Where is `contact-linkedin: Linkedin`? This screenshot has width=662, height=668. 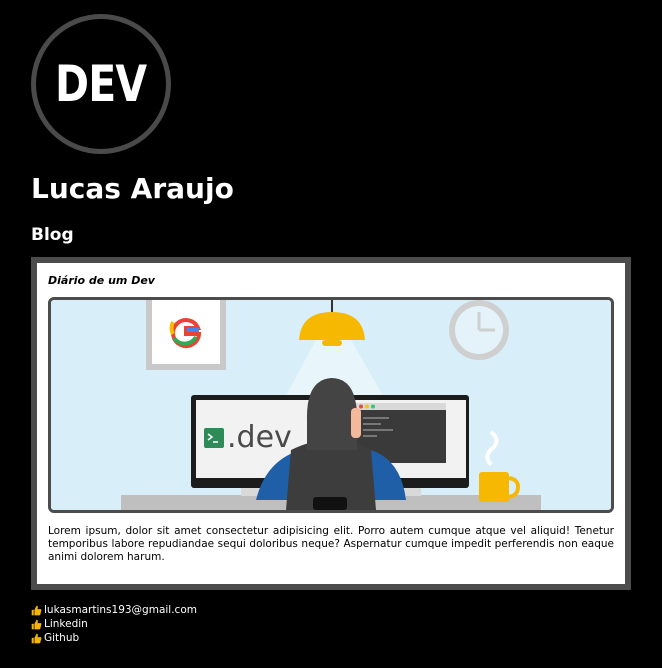
contact-linkedin: Linkedin is located at coordinates (114, 624).